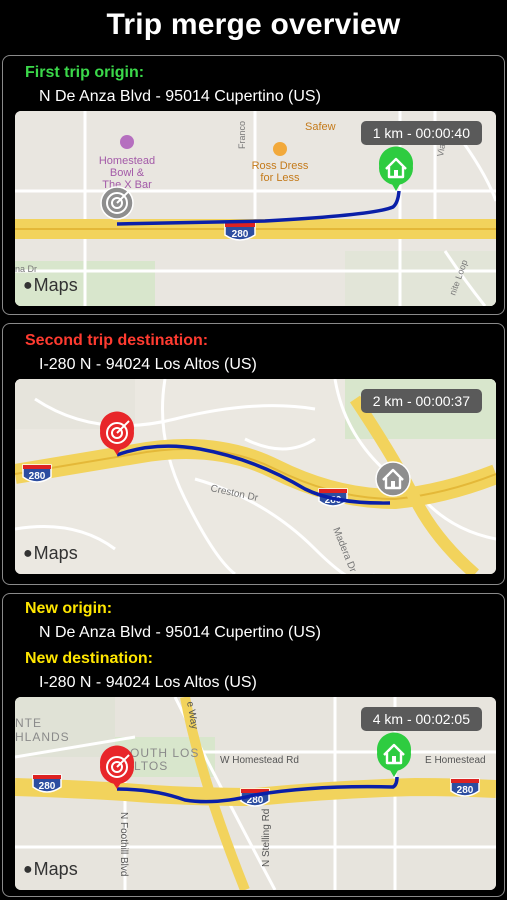 The image size is (507, 900). What do you see at coordinates (280, 166) in the screenshot?
I see `map-poi-2: Ross Dress` at bounding box center [280, 166].